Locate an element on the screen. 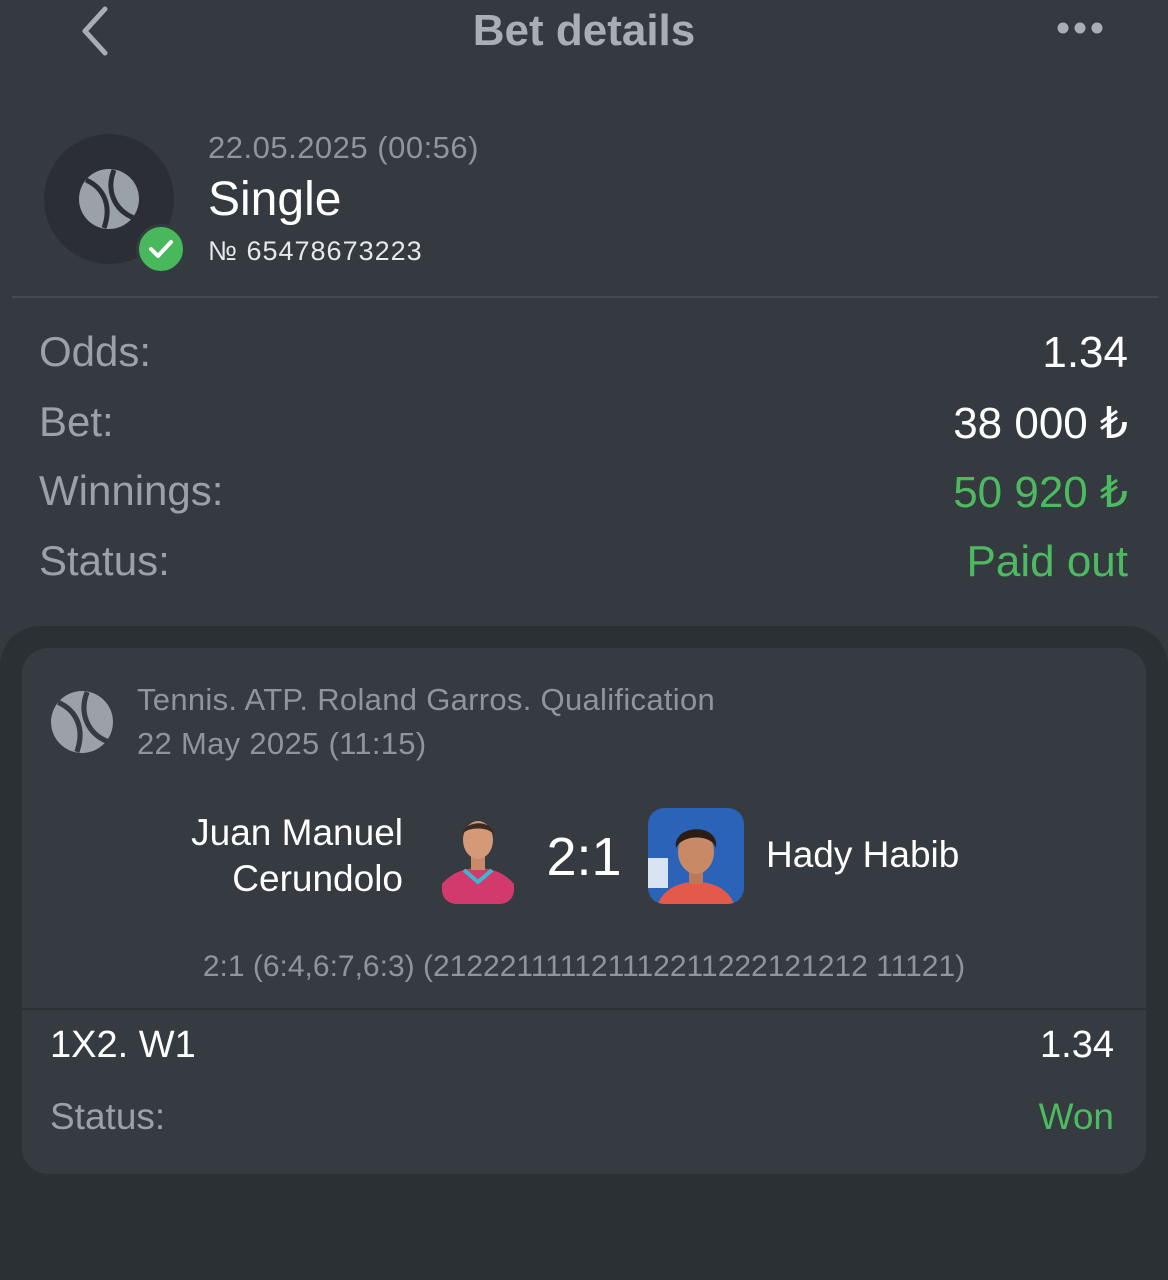 This screenshot has height=1280, width=1168. checkmark-icon is located at coordinates (161, 249).